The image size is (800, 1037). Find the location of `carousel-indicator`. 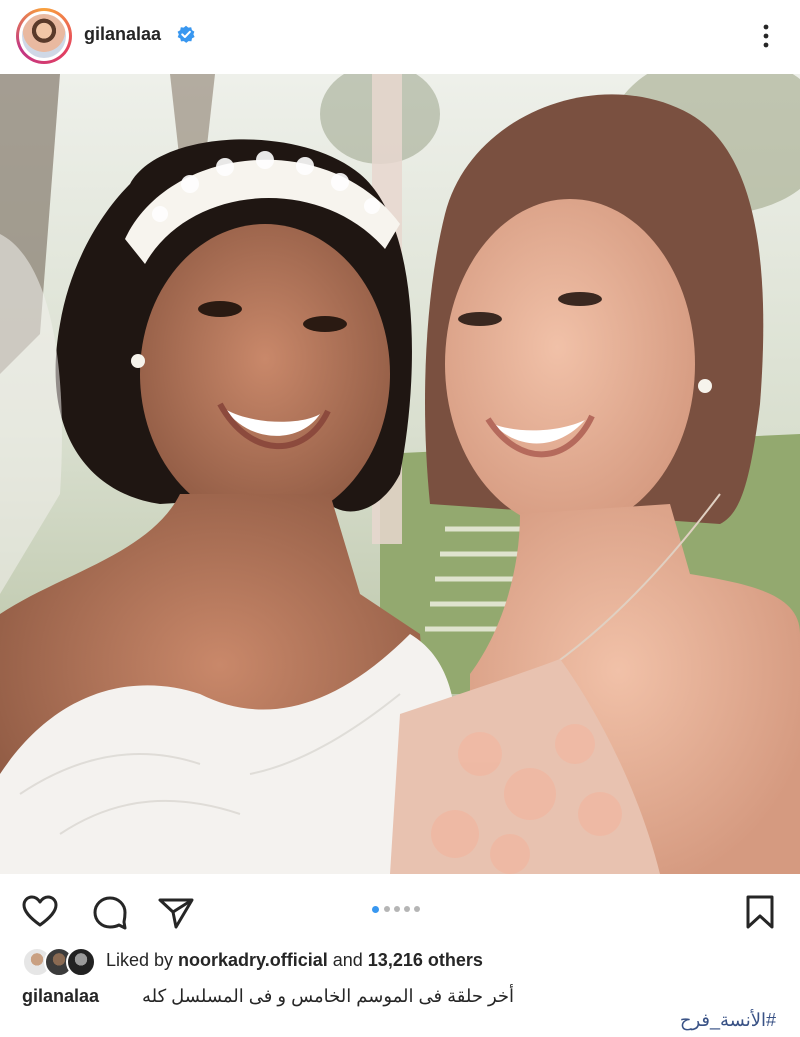

carousel-indicator is located at coordinates (402, 910).